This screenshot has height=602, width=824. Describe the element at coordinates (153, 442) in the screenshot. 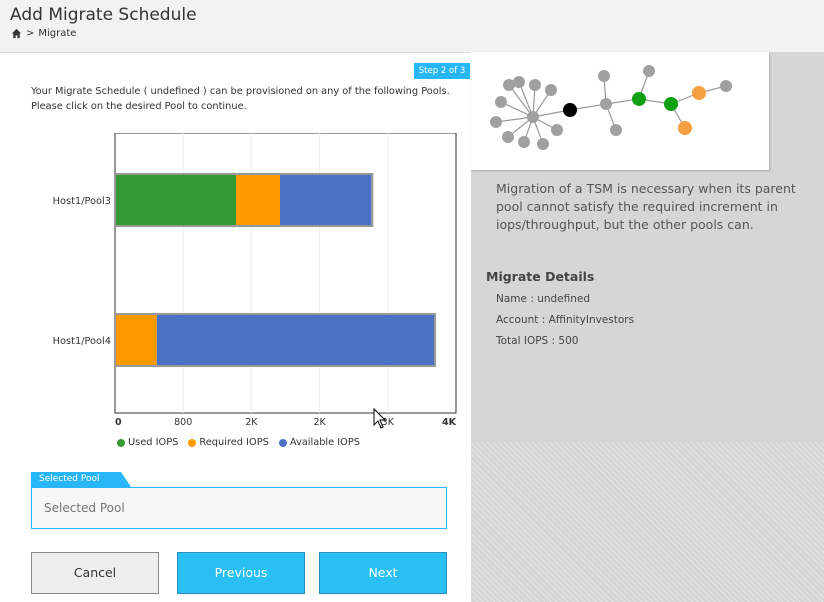

I see `legend-used-label: Used IOPS` at that location.